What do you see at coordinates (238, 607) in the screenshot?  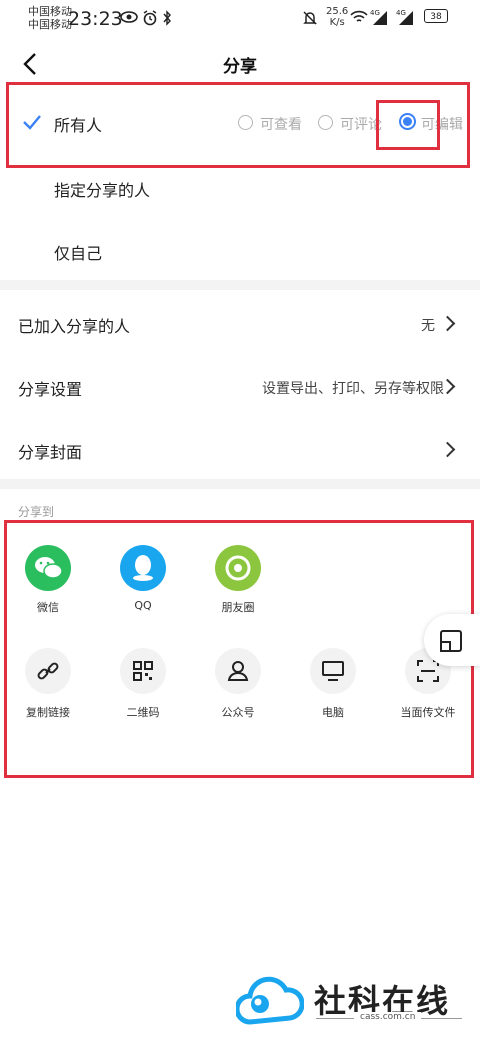 I see `moments-label: 朋友圈` at bounding box center [238, 607].